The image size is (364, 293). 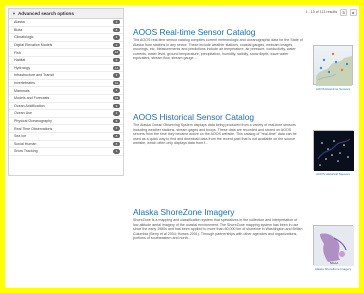 I want to click on facet-label: Hydrology, so click(x=22, y=67).